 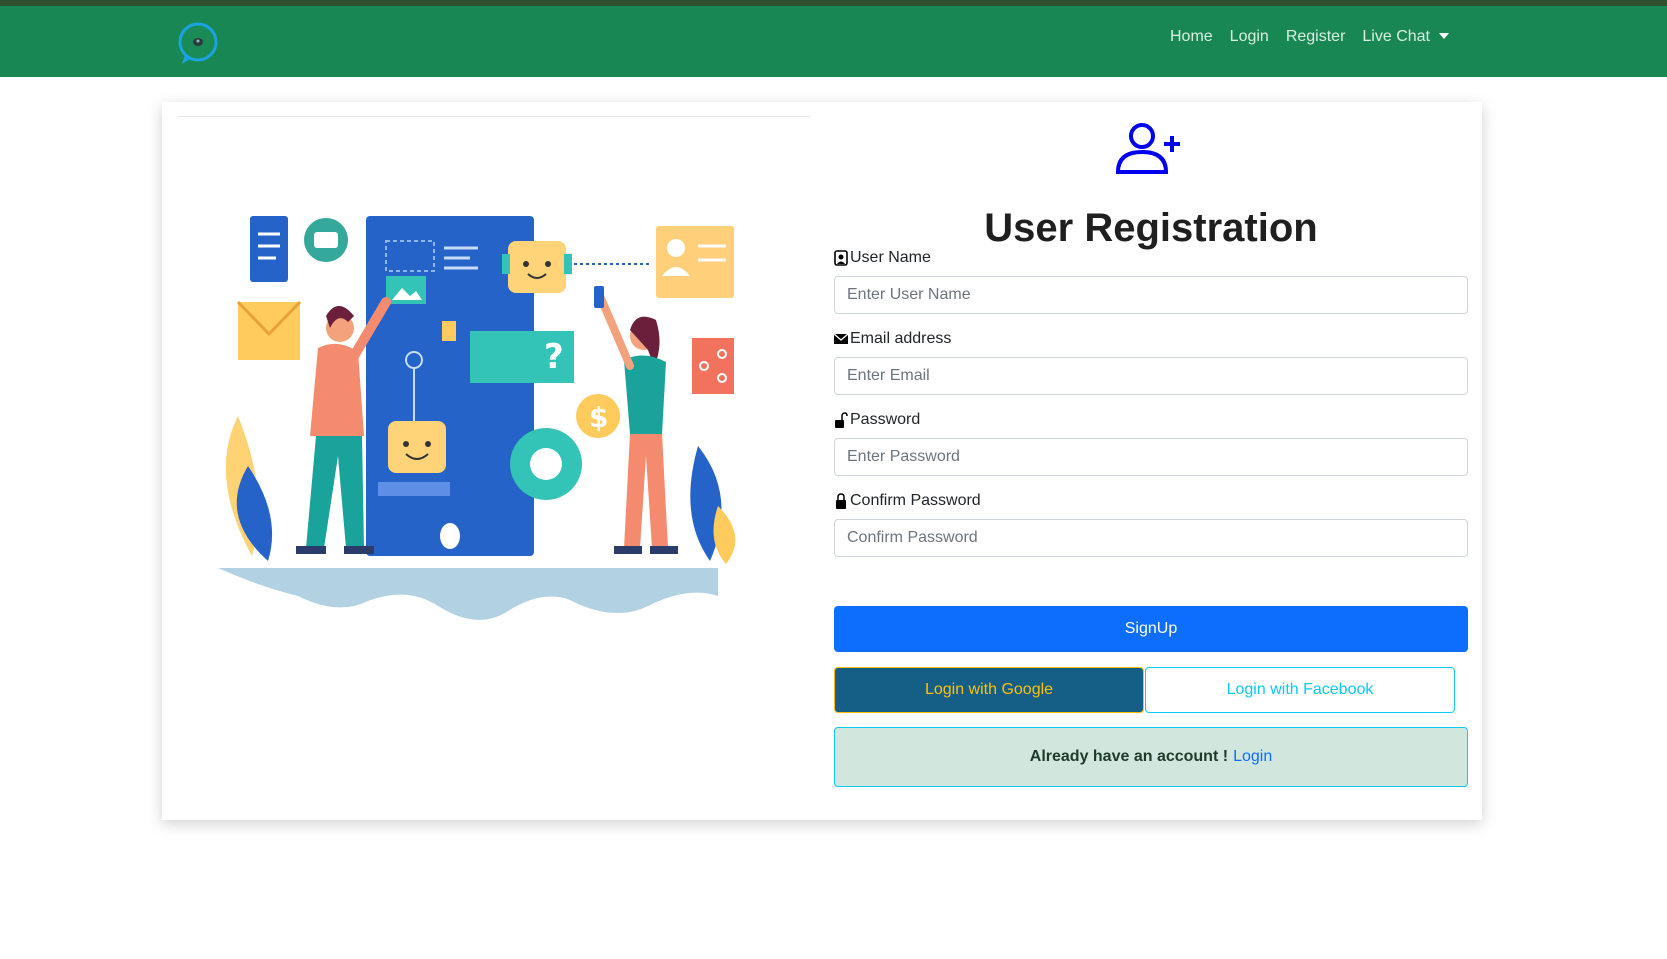 I want to click on nav-login: Login, so click(x=1249, y=37).